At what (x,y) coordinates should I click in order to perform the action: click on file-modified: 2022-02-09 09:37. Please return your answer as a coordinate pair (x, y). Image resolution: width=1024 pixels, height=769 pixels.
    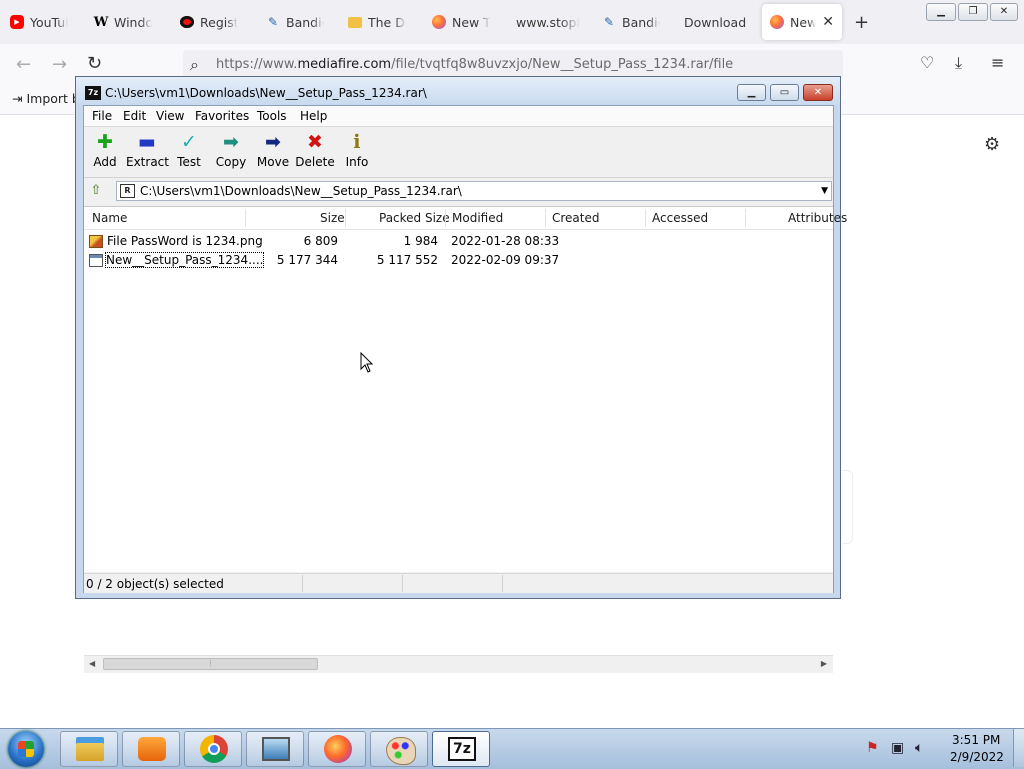
    Looking at the image, I should click on (505, 260).